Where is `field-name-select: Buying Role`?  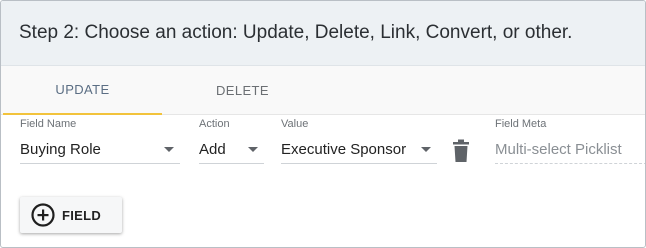 field-name-select: Buying Role is located at coordinates (100, 150).